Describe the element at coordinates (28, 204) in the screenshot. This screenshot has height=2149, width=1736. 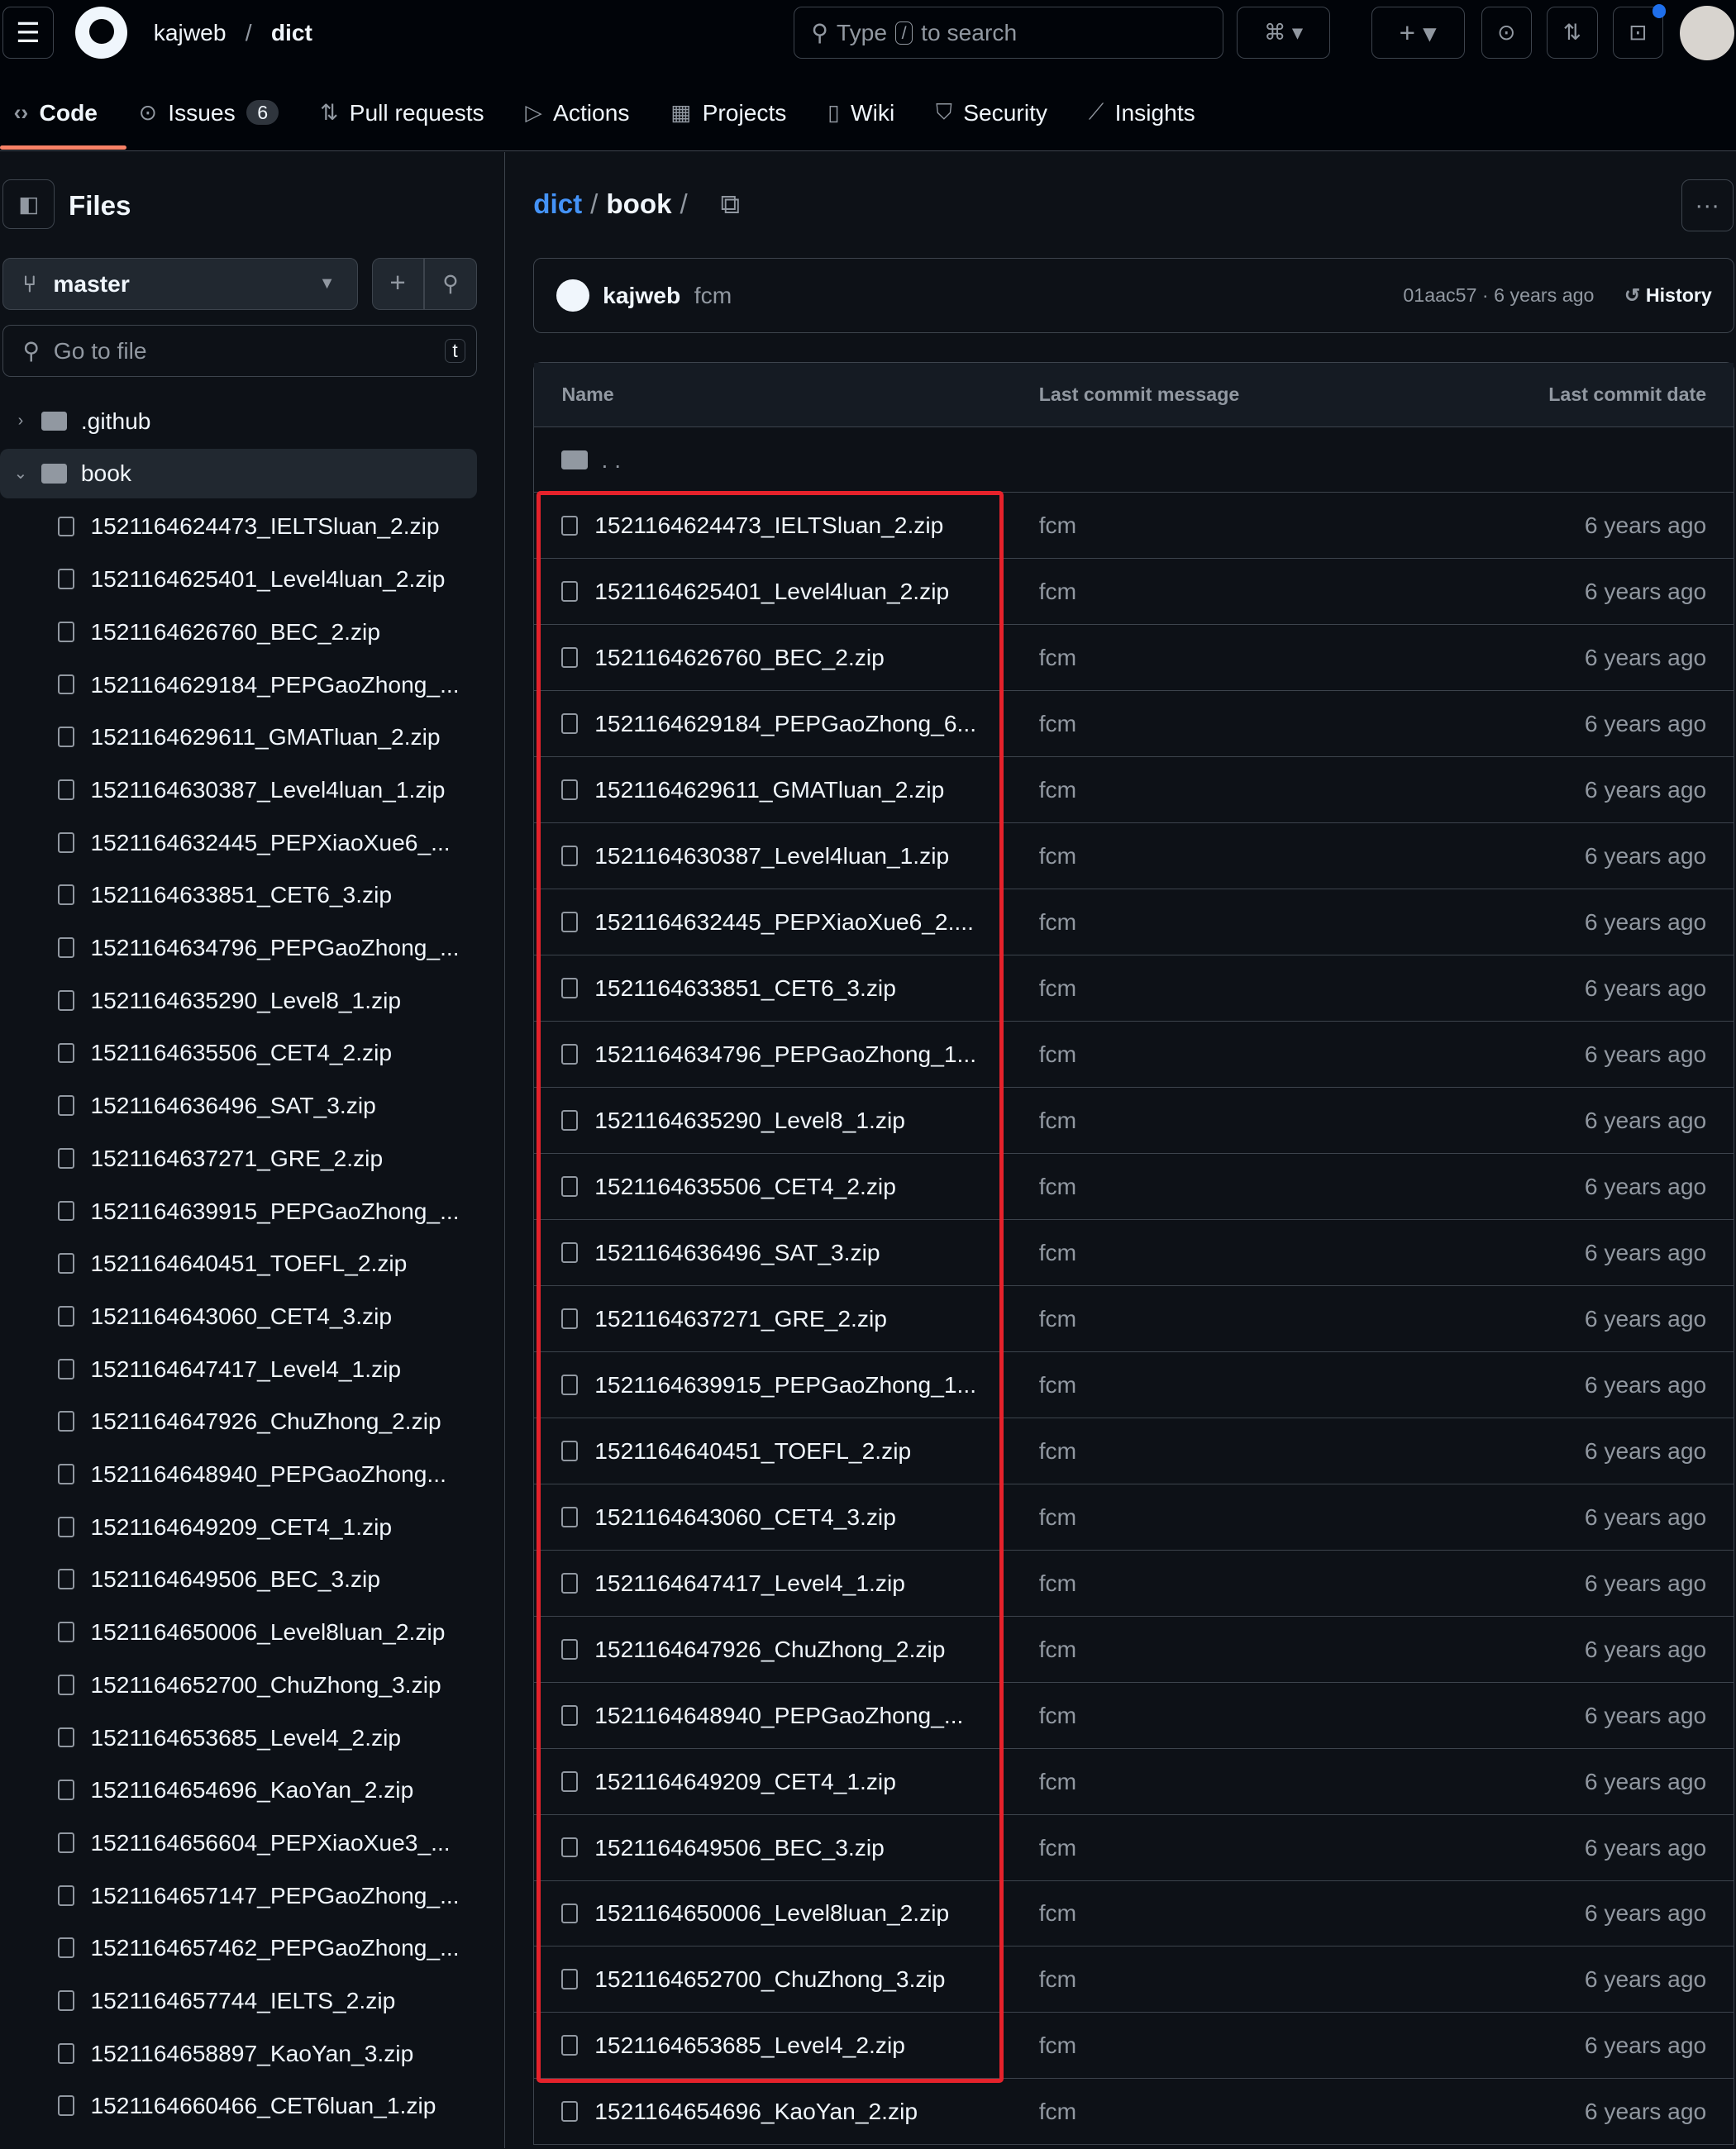
I see `collapse-sidebar-button: ◧` at that location.